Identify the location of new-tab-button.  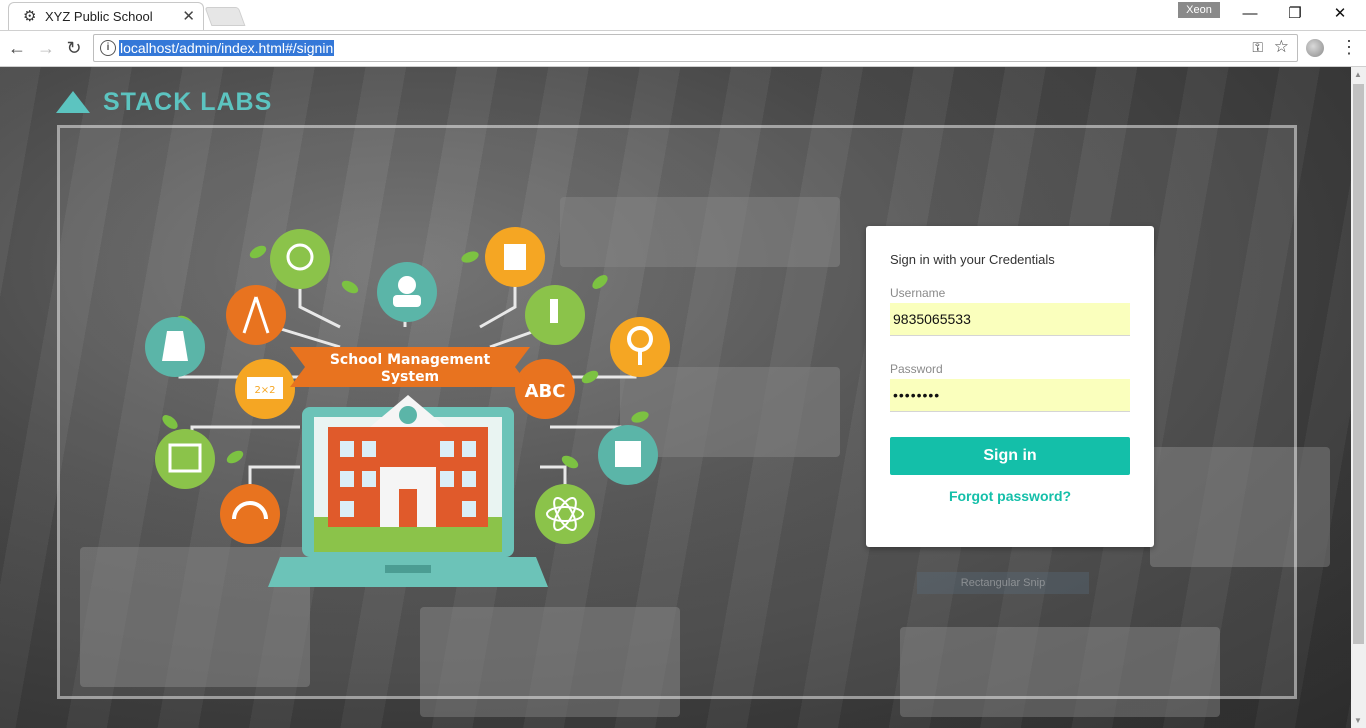
(225, 16).